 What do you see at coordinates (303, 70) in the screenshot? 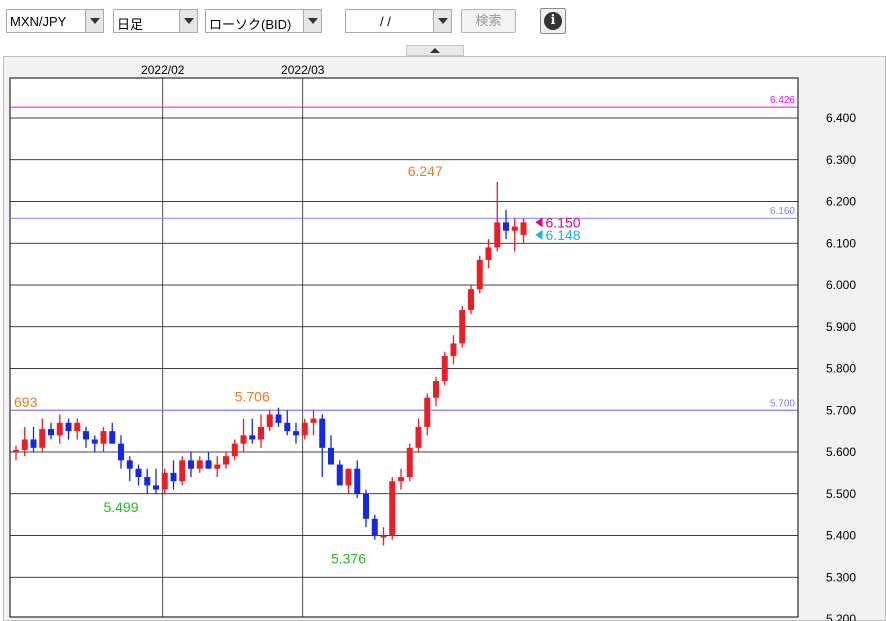
I see `x-tick-label: 2022/03` at bounding box center [303, 70].